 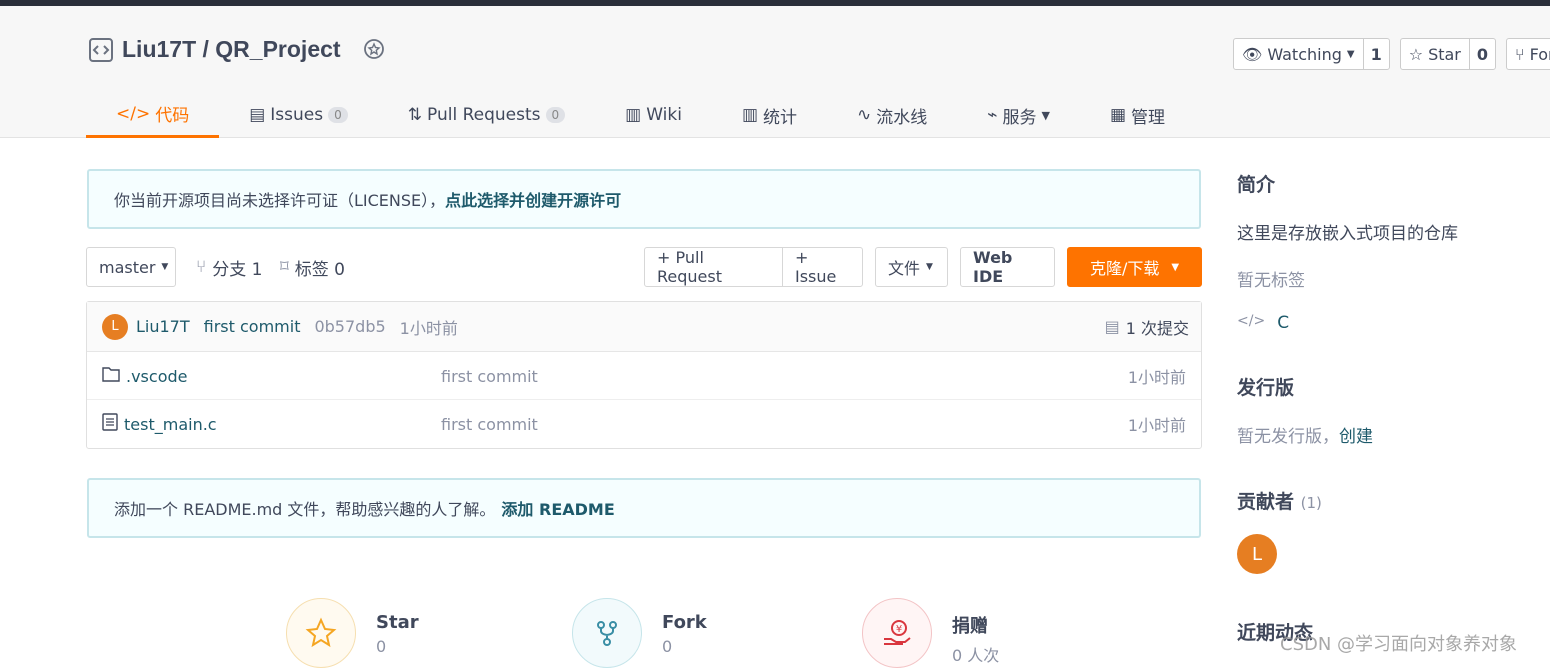 I want to click on award-badge-icon, so click(x=374, y=50).